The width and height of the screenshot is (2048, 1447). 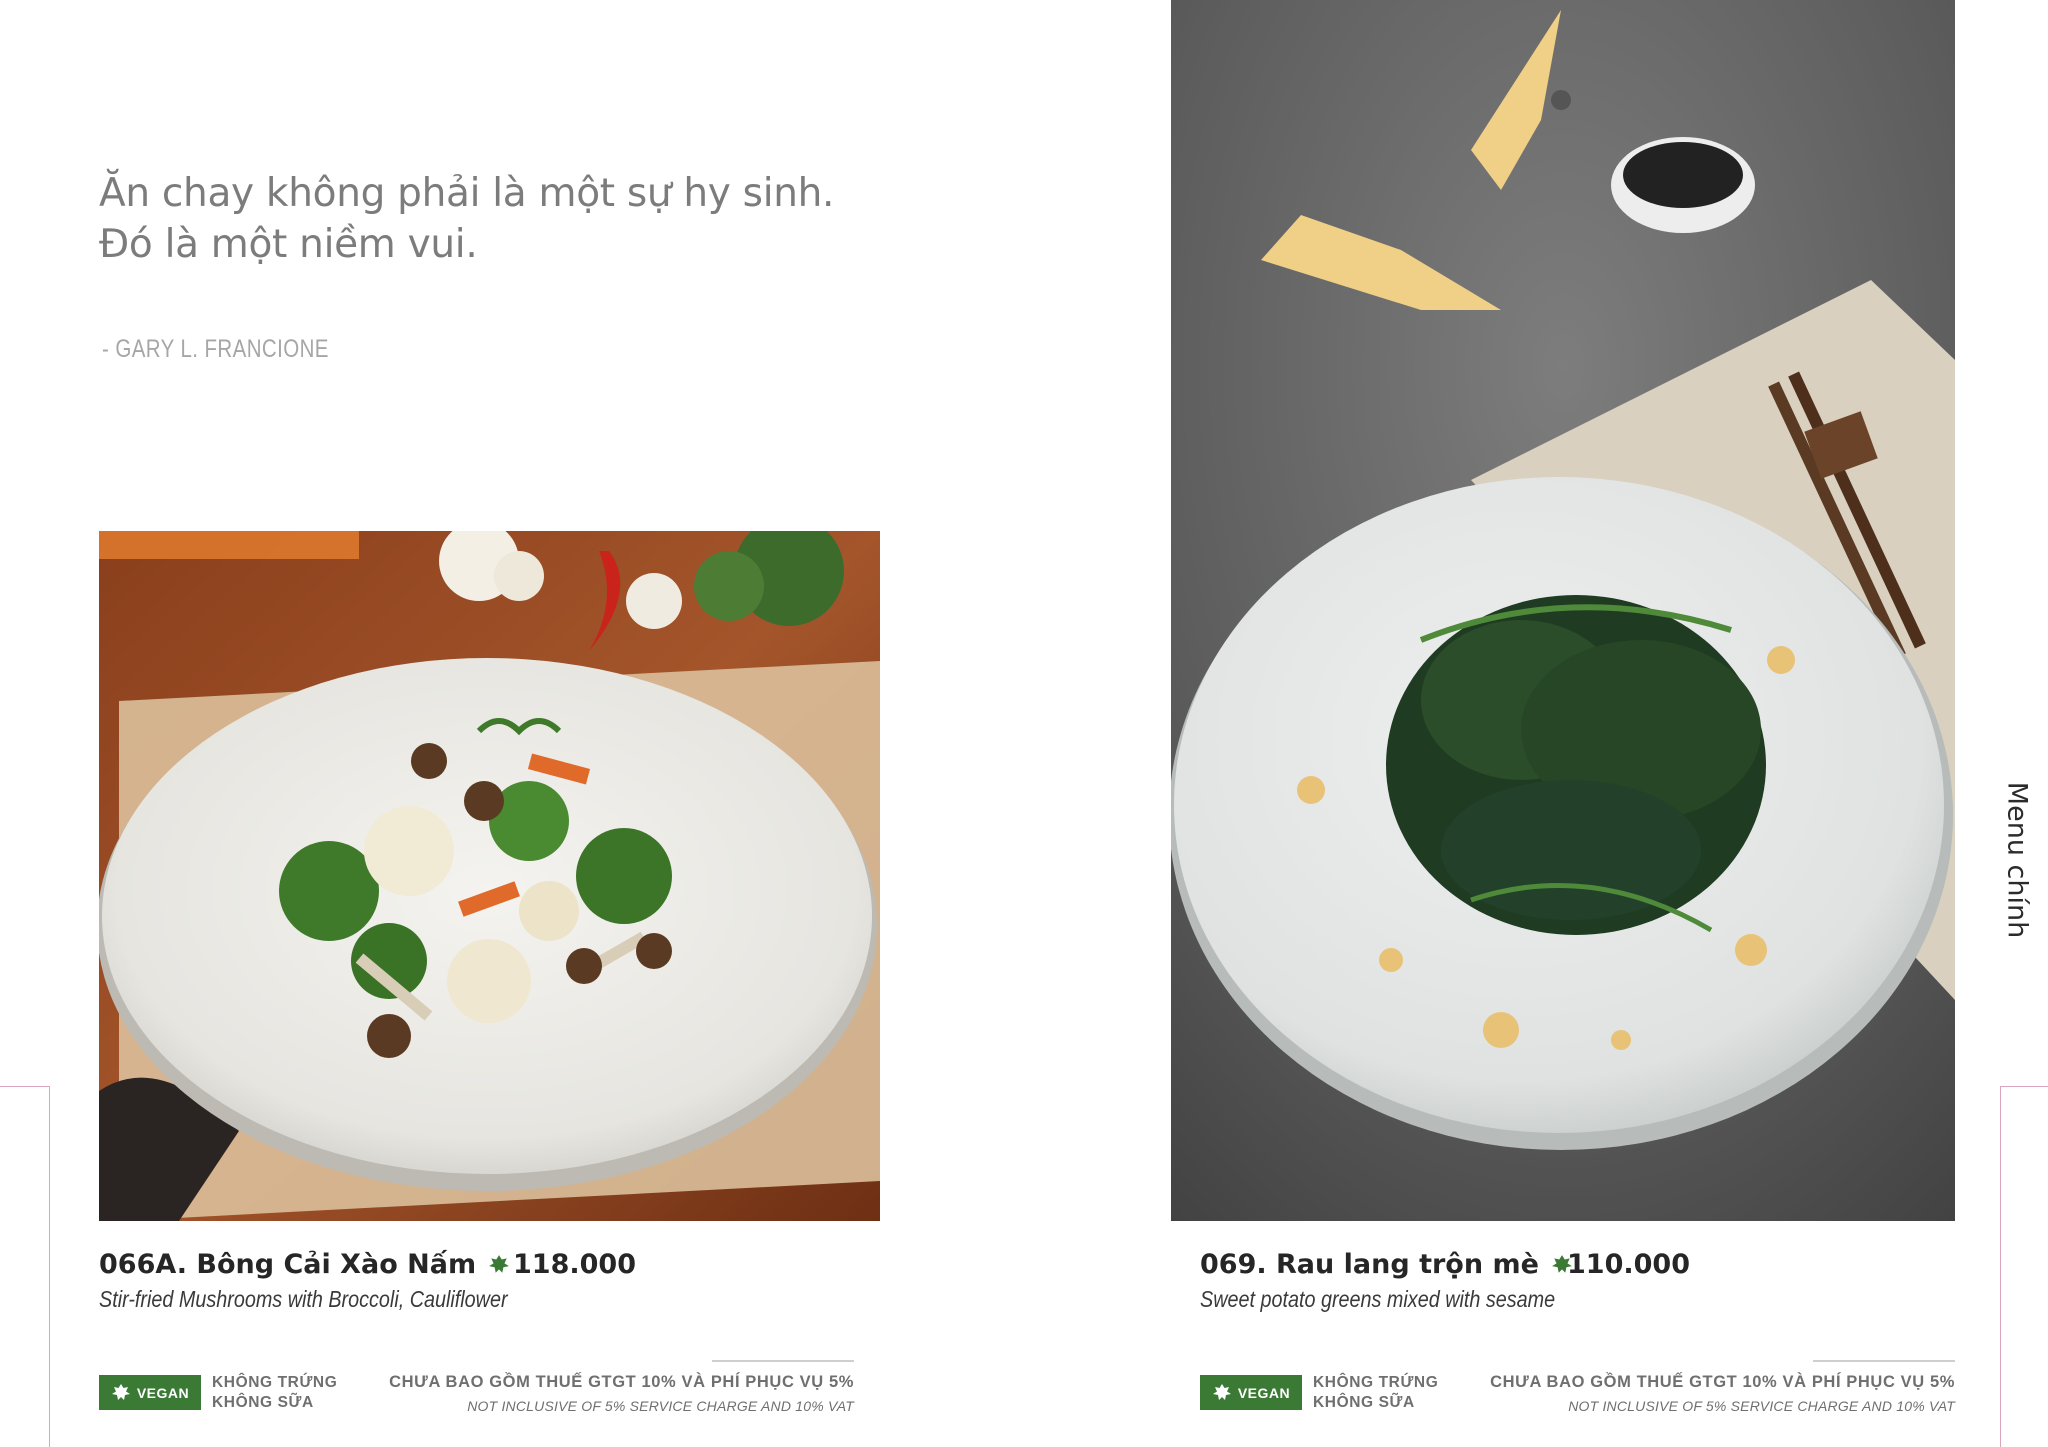 What do you see at coordinates (49, 1266) in the screenshot?
I see `frame-line-left` at bounding box center [49, 1266].